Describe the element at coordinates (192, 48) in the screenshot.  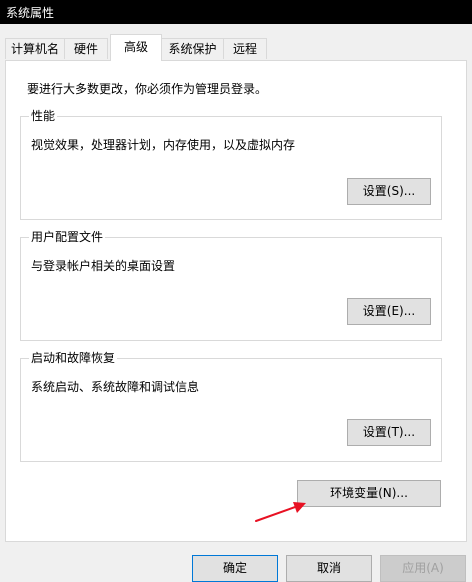
I see `tab-system-protection: 系统保护` at that location.